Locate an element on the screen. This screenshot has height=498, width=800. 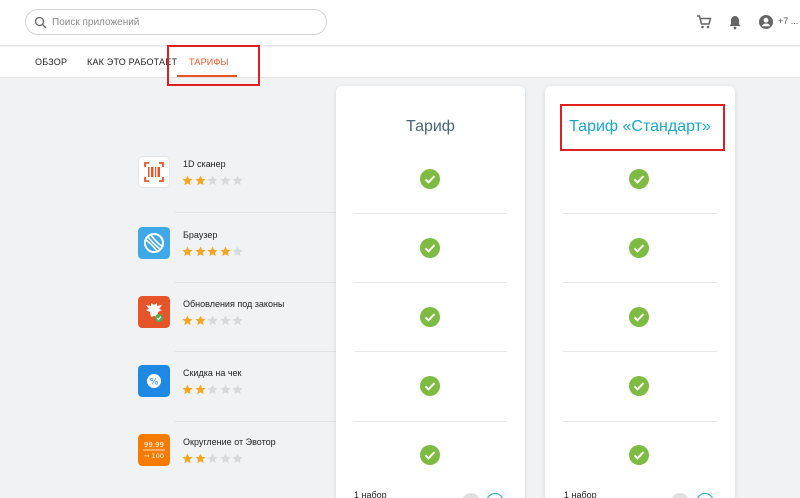
barcode-scanner-icon is located at coordinates (154, 172).